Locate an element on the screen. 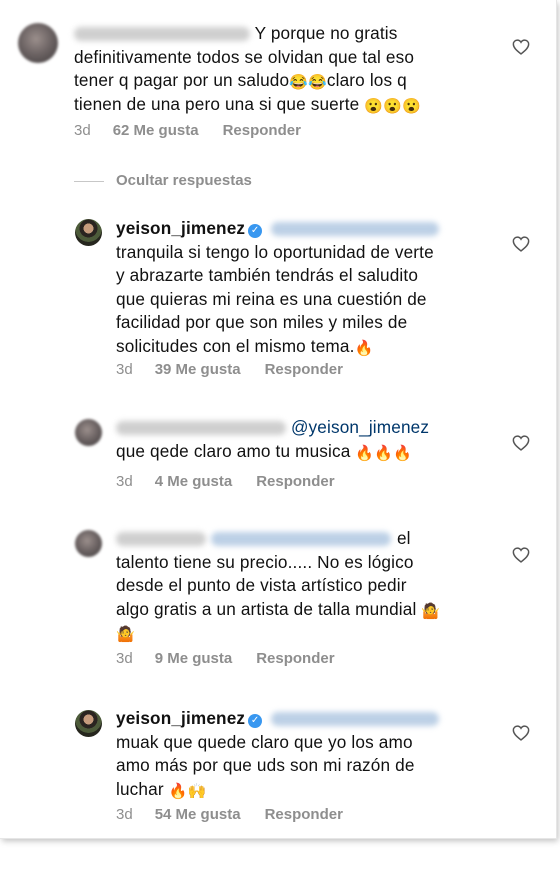 The image size is (560, 879). likes-count: 39 Me gusta is located at coordinates (198, 369).